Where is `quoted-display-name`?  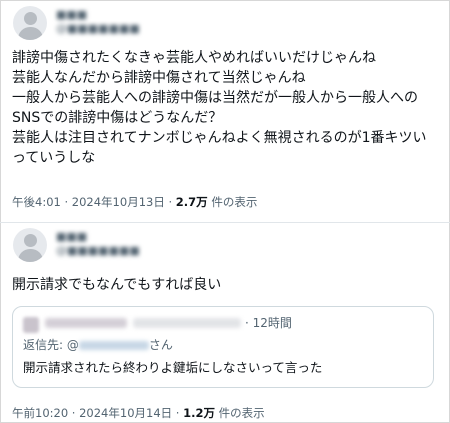 quoted-display-name is located at coordinates (86, 323).